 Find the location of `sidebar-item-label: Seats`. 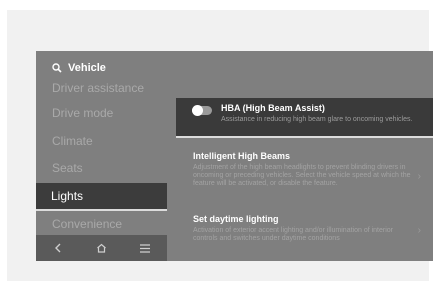

sidebar-item-label: Seats is located at coordinates (67, 168).